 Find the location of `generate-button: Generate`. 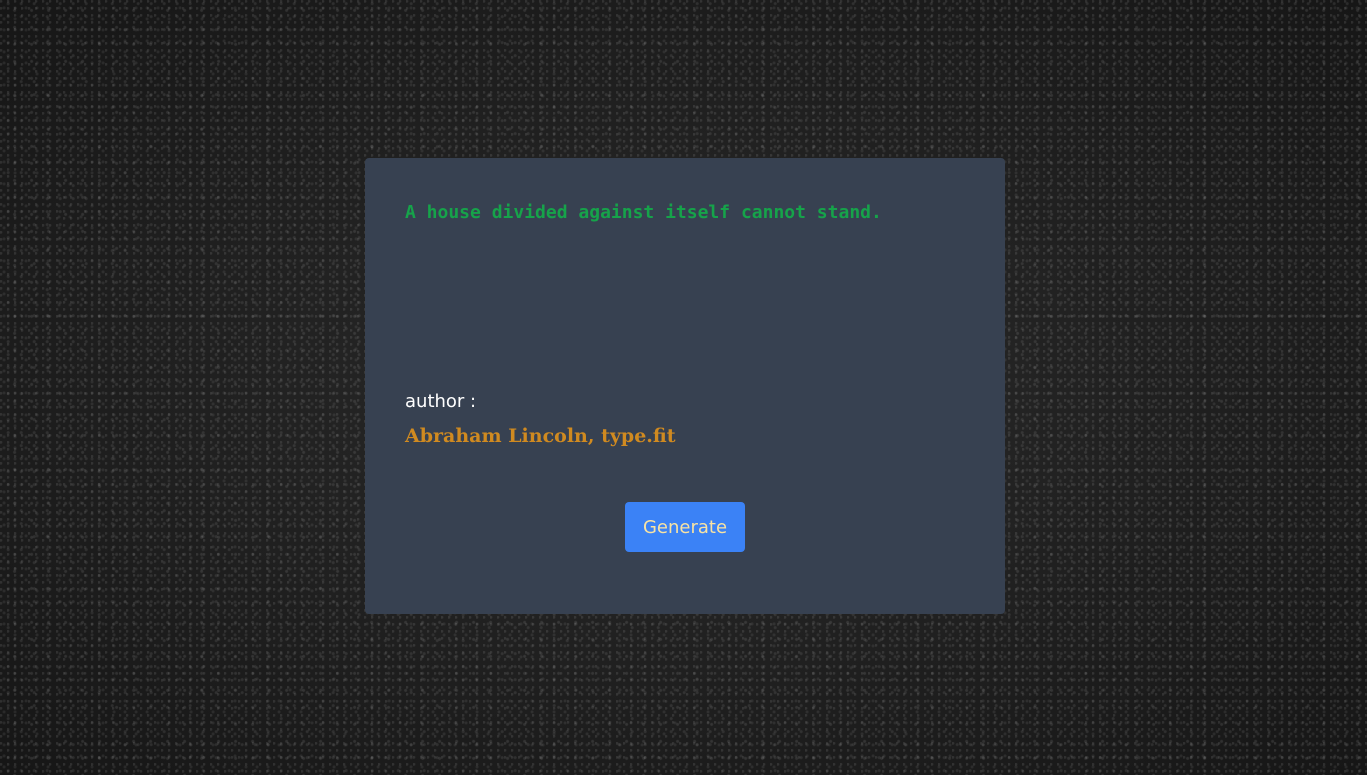

generate-button: Generate is located at coordinates (685, 527).